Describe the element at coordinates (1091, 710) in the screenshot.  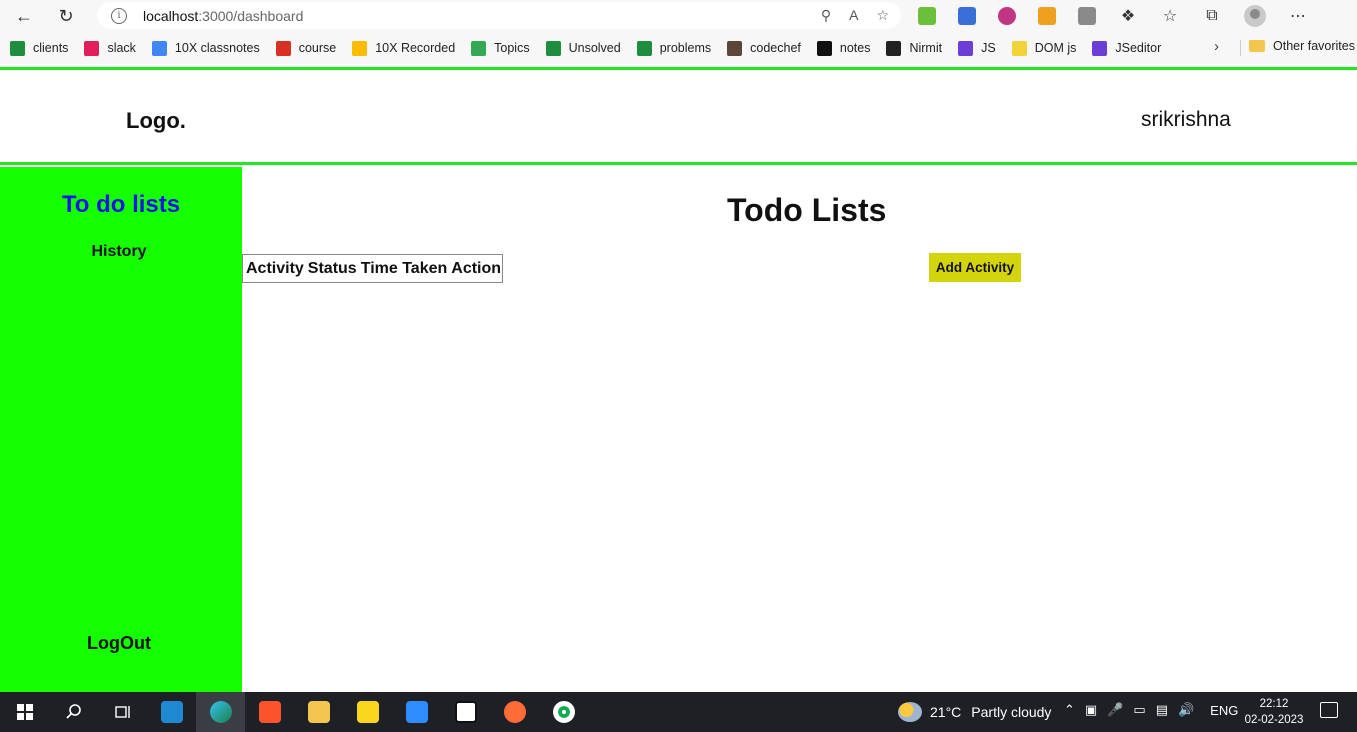
I see `meet-now-icon: ▣` at that location.